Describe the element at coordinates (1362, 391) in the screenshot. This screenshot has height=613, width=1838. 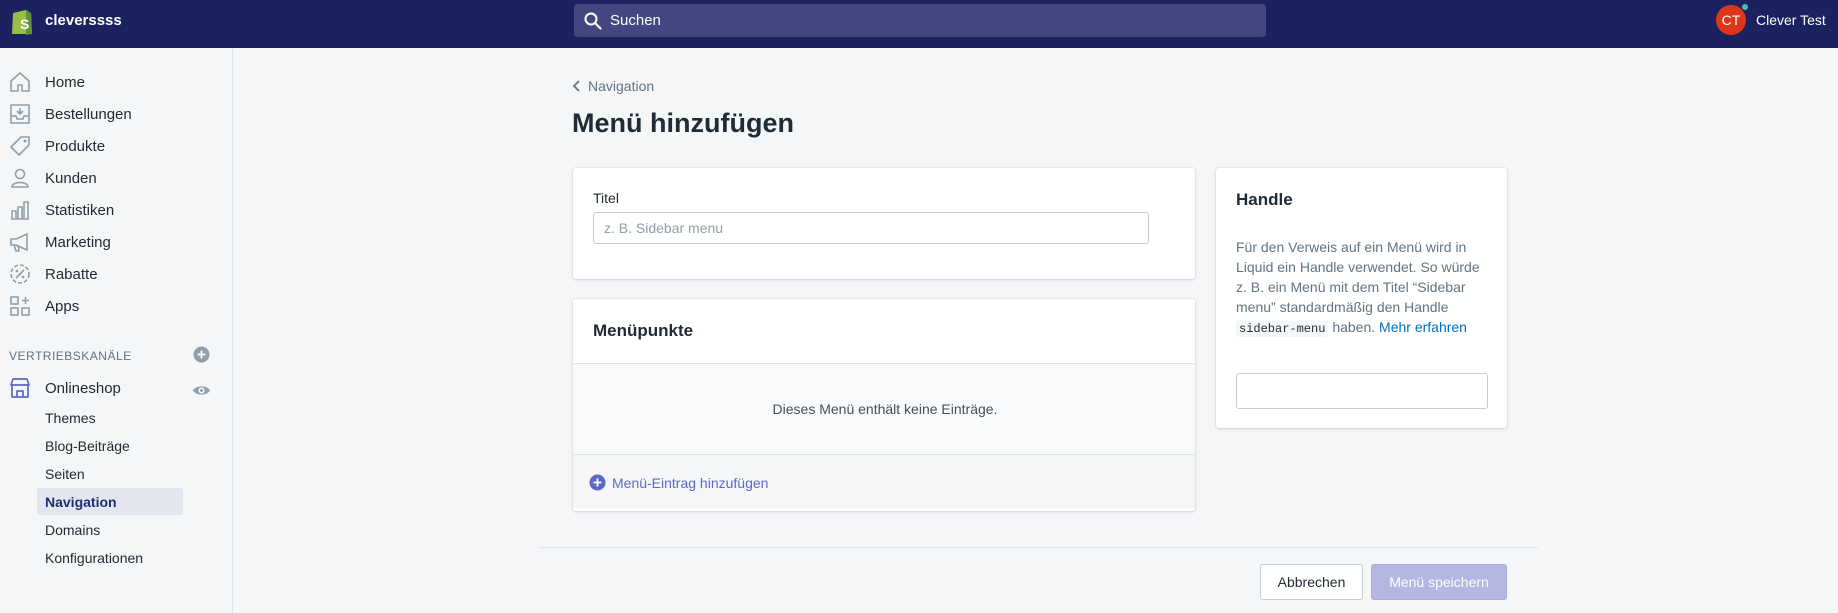
I see `handle-input` at that location.